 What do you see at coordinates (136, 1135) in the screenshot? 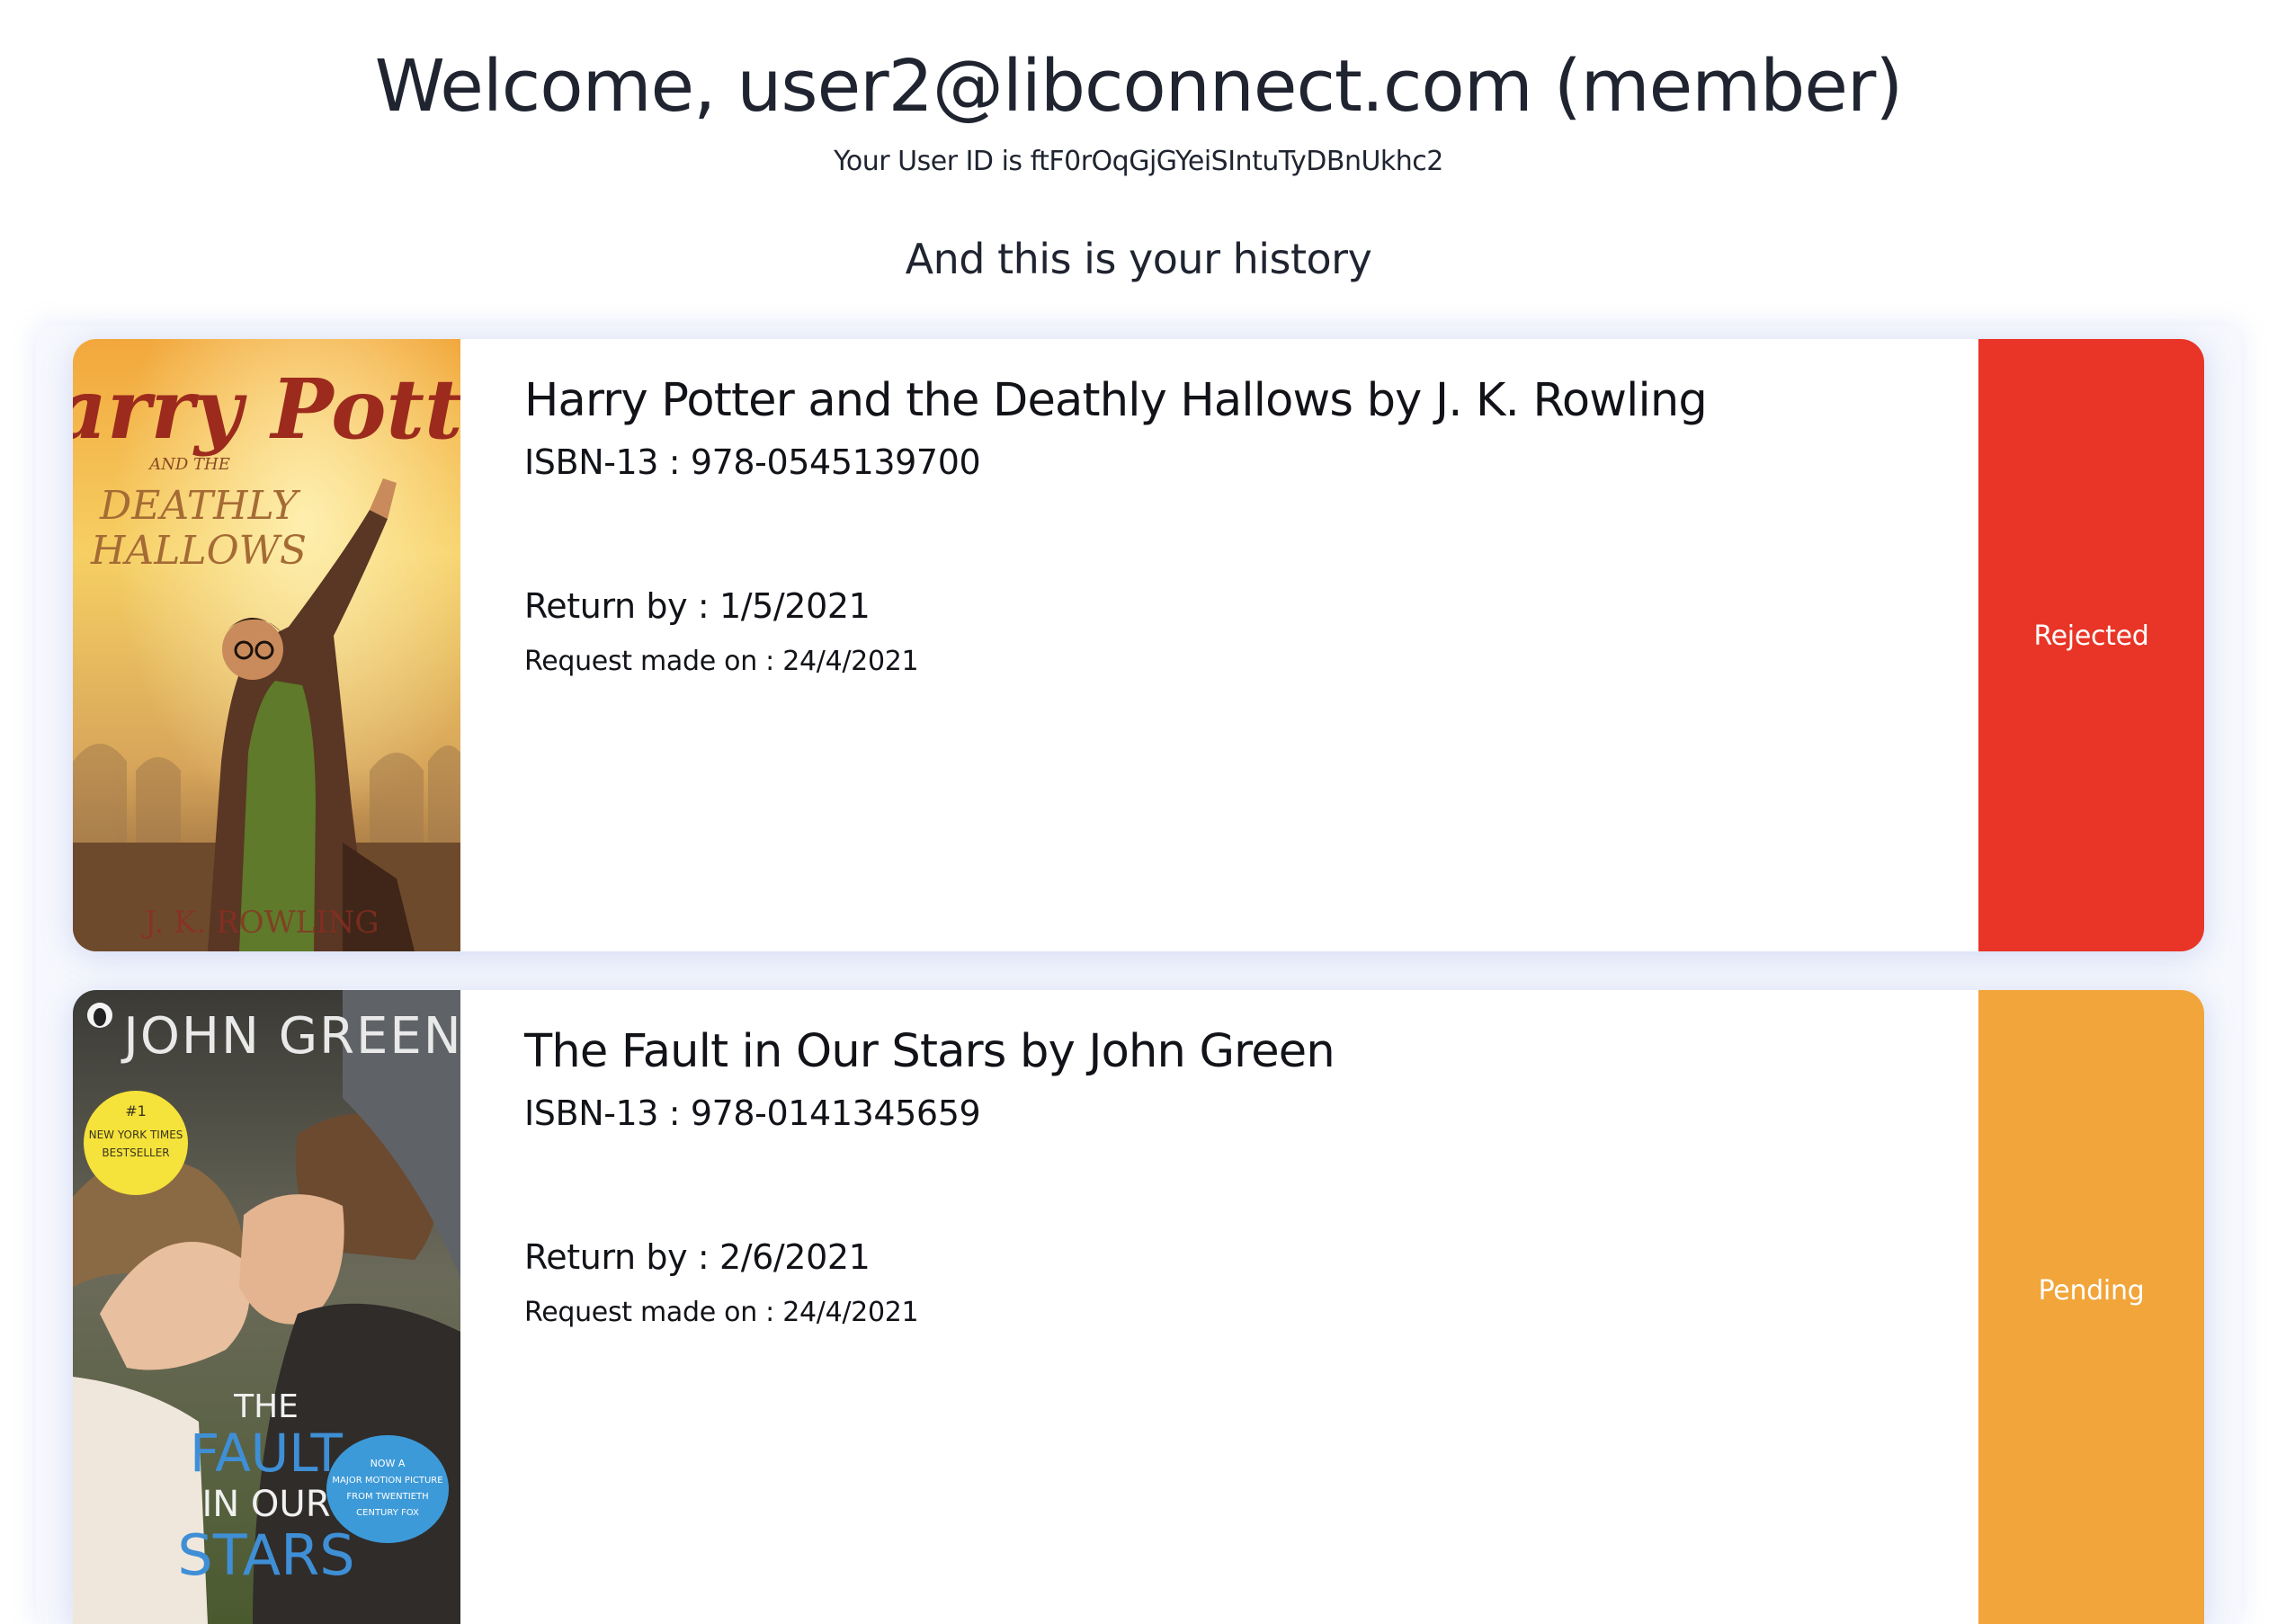
I see `badge-text: NEW YORK TIMES` at bounding box center [136, 1135].